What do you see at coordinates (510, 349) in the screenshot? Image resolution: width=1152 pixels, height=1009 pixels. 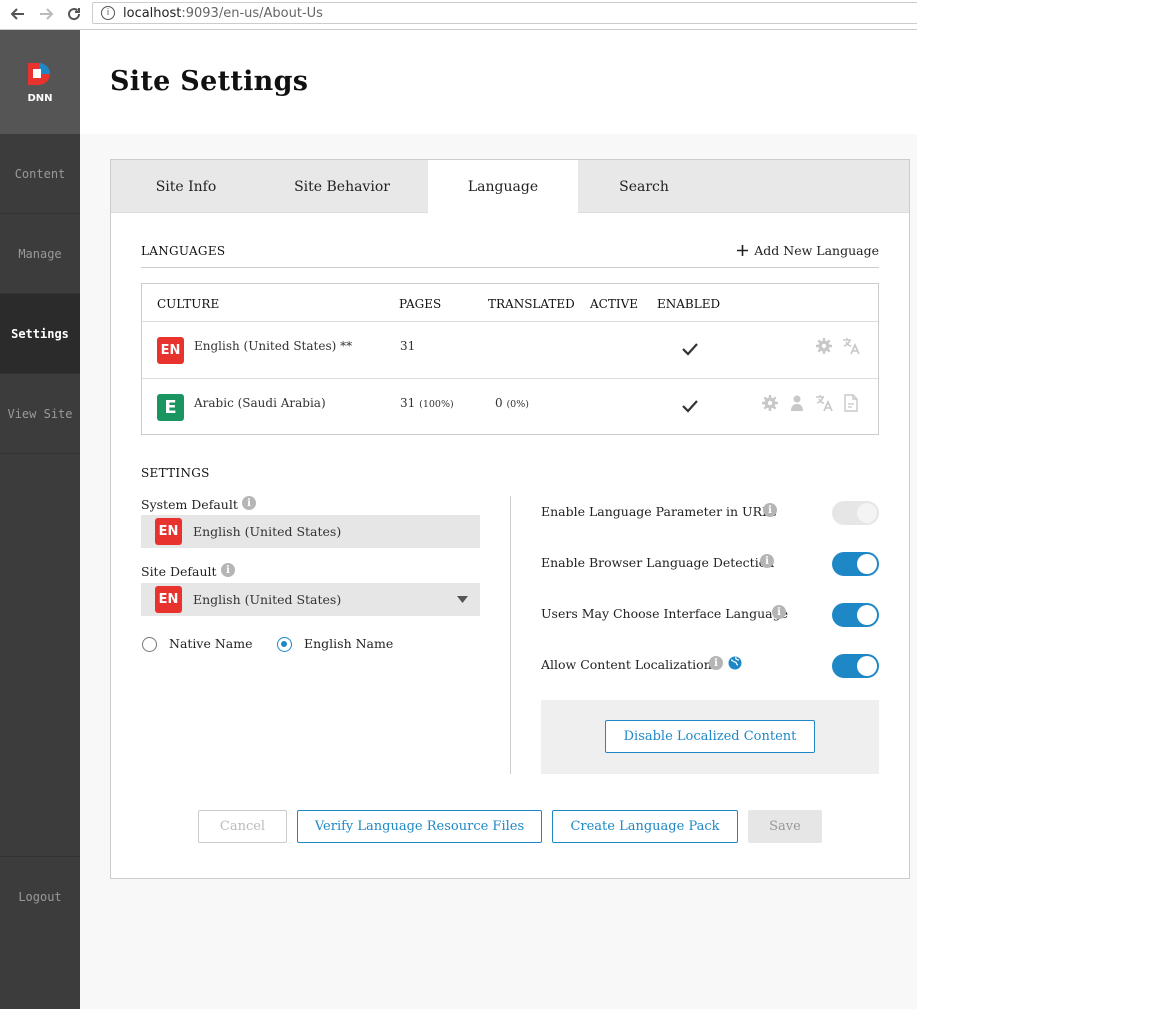 I see `table-row: EN English (United States) ** 31` at bounding box center [510, 349].